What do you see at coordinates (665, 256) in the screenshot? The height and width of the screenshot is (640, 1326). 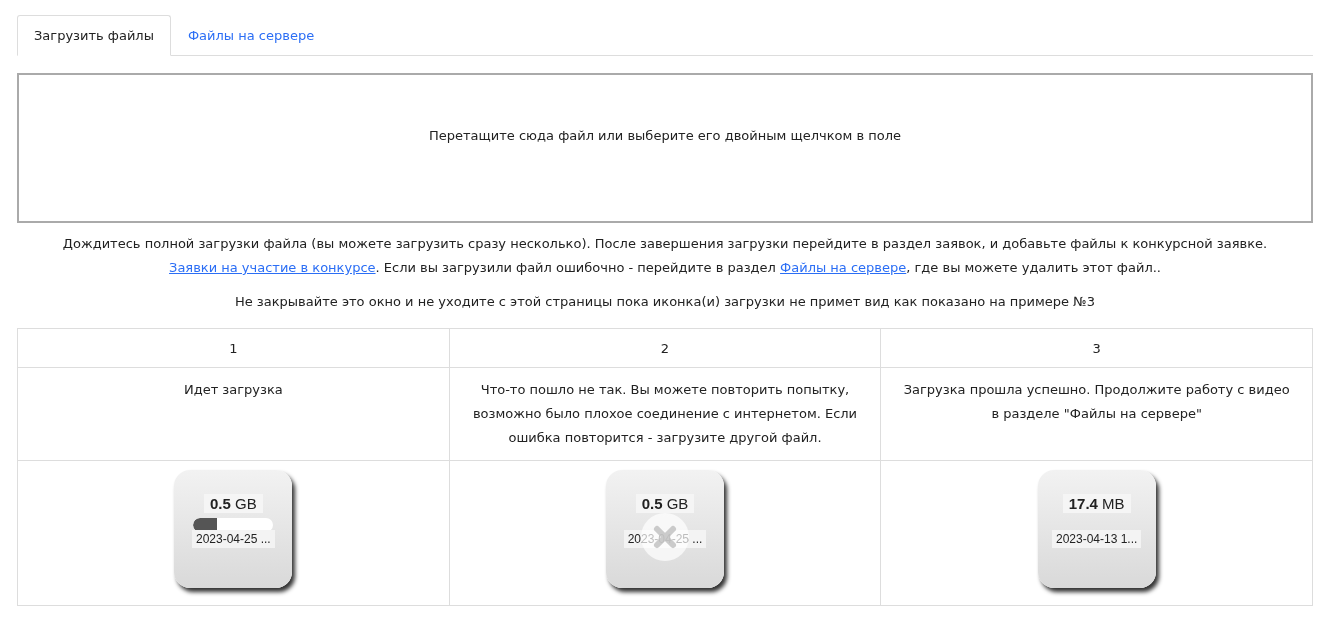 I see `info-paragraph: Дождитесь полной загрузки файла (вы можете загрузить сразу несколько). После завершения загрузки перейдите в раздел заявок, и добавьте файлы к конкурсной заявке. Заявки на участие в конкурсе. Если вы загрузили файл ошибочно - перейдите в раздел Файлы на сервере, где вы можете удалить этот файл..` at bounding box center [665, 256].